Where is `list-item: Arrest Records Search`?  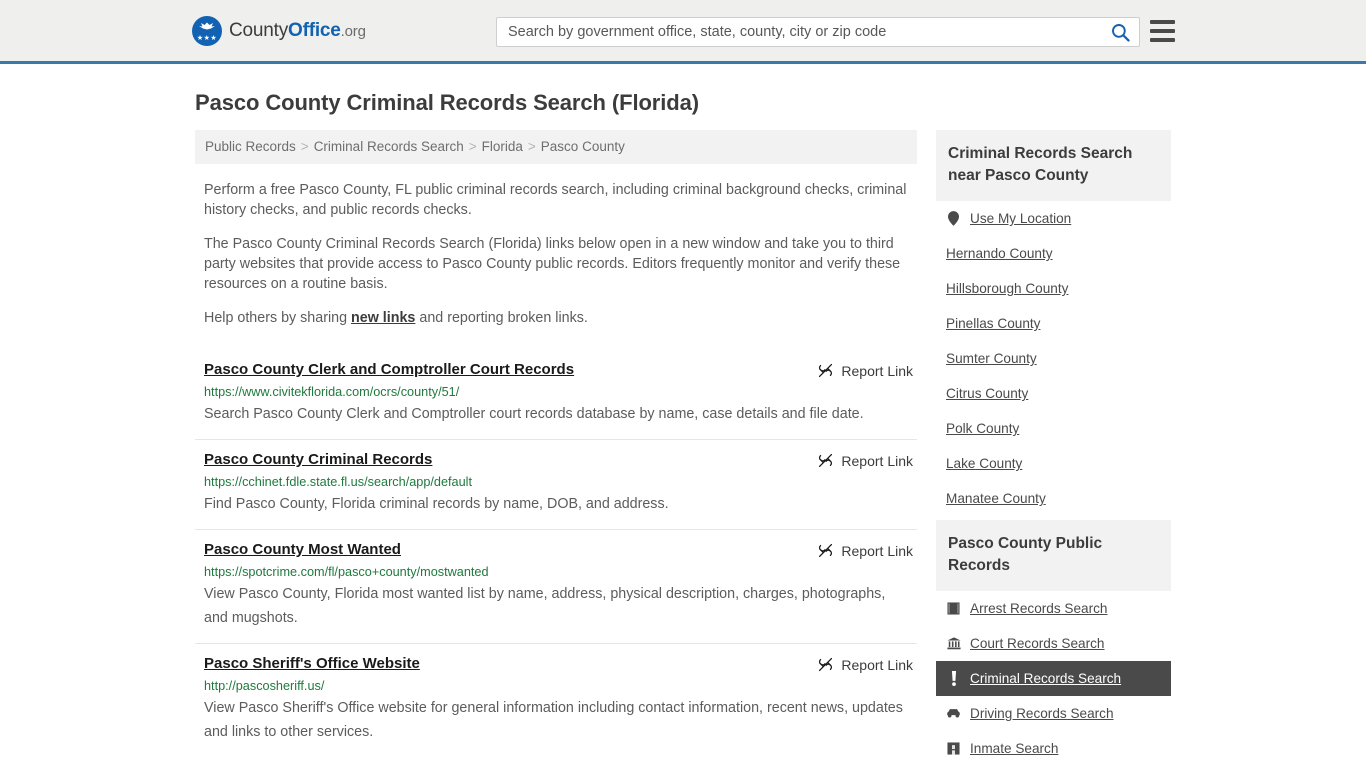
list-item: Arrest Records Search is located at coordinates (1053, 608).